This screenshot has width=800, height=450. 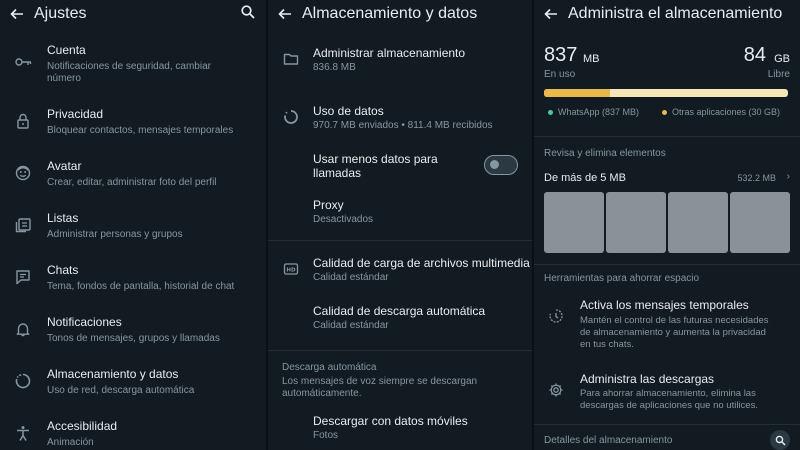 What do you see at coordinates (23, 433) in the screenshot?
I see `accessibility-icon` at bounding box center [23, 433].